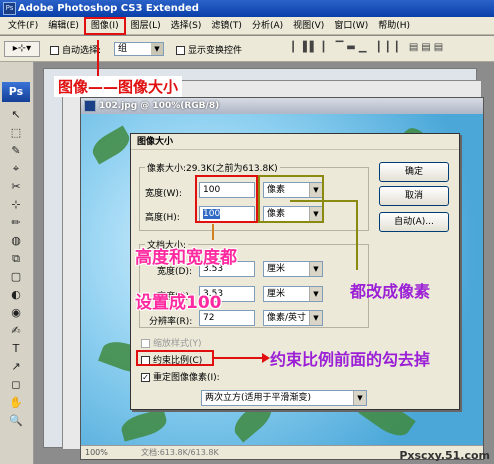  I want to click on app-icon: Ps, so click(9, 8).